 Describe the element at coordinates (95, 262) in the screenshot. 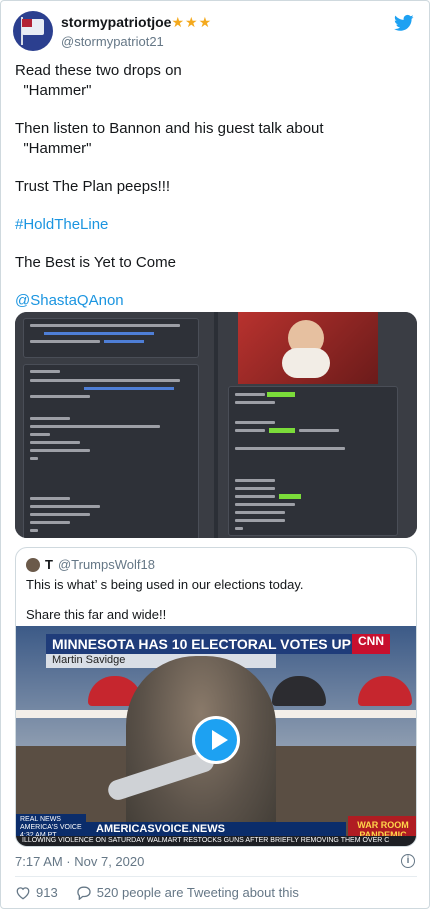

I see `tweet-paragraph: The Best is Yet to Come` at that location.